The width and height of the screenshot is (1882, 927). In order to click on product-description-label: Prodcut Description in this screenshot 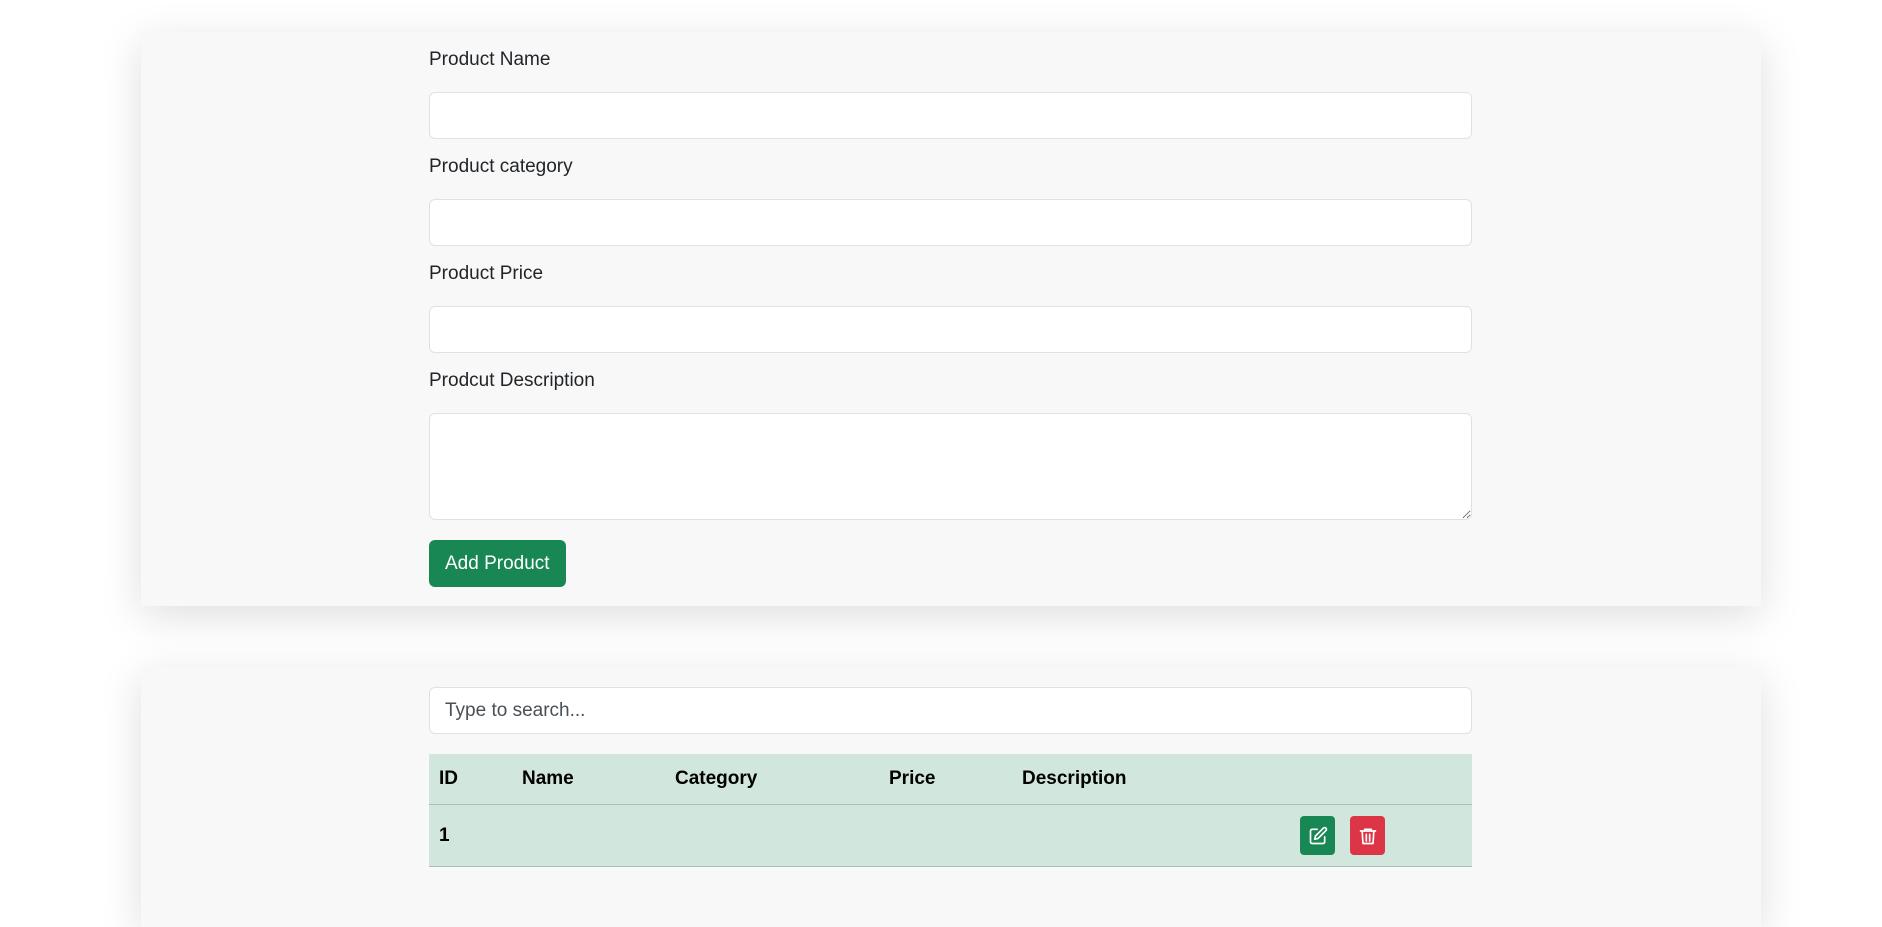, I will do `click(512, 380)`.